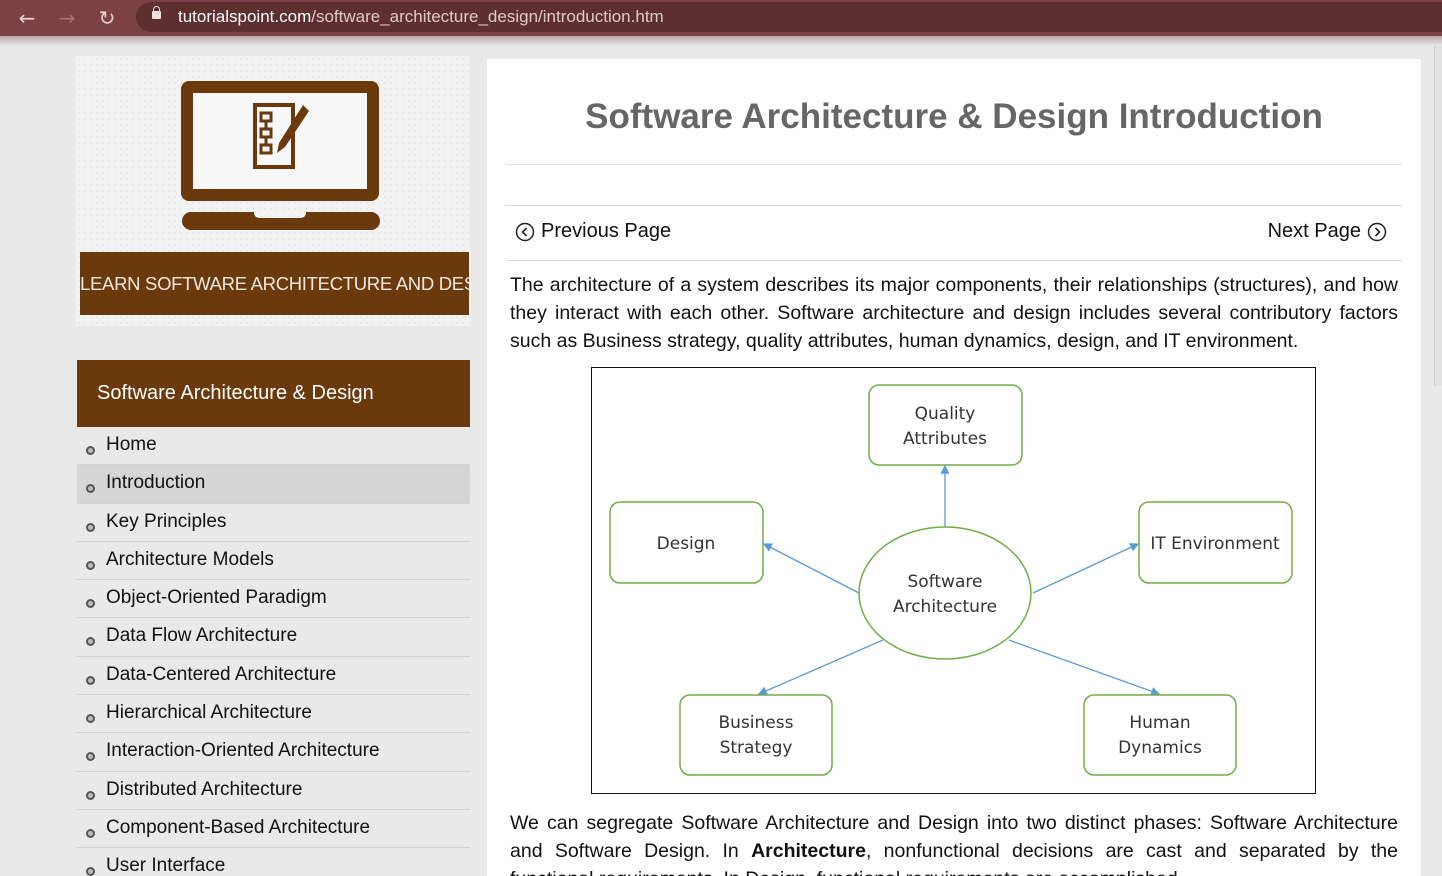 The image size is (1442, 876). Describe the element at coordinates (273, 484) in the screenshot. I see `menu-item-introduction: Introduction` at that location.